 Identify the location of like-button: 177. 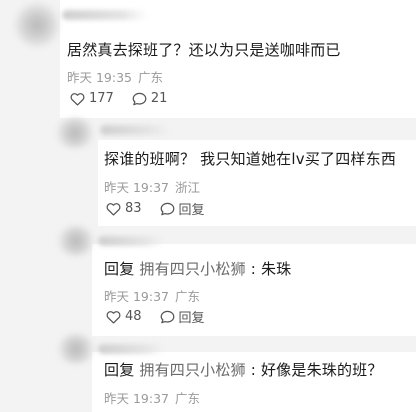
(92, 98).